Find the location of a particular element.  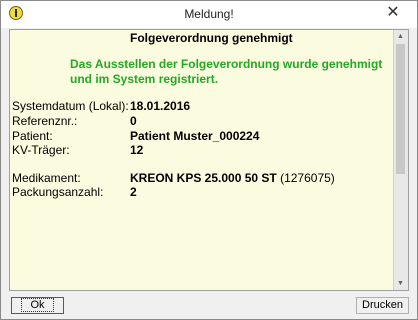

field-value: 0 is located at coordinates (133, 121).